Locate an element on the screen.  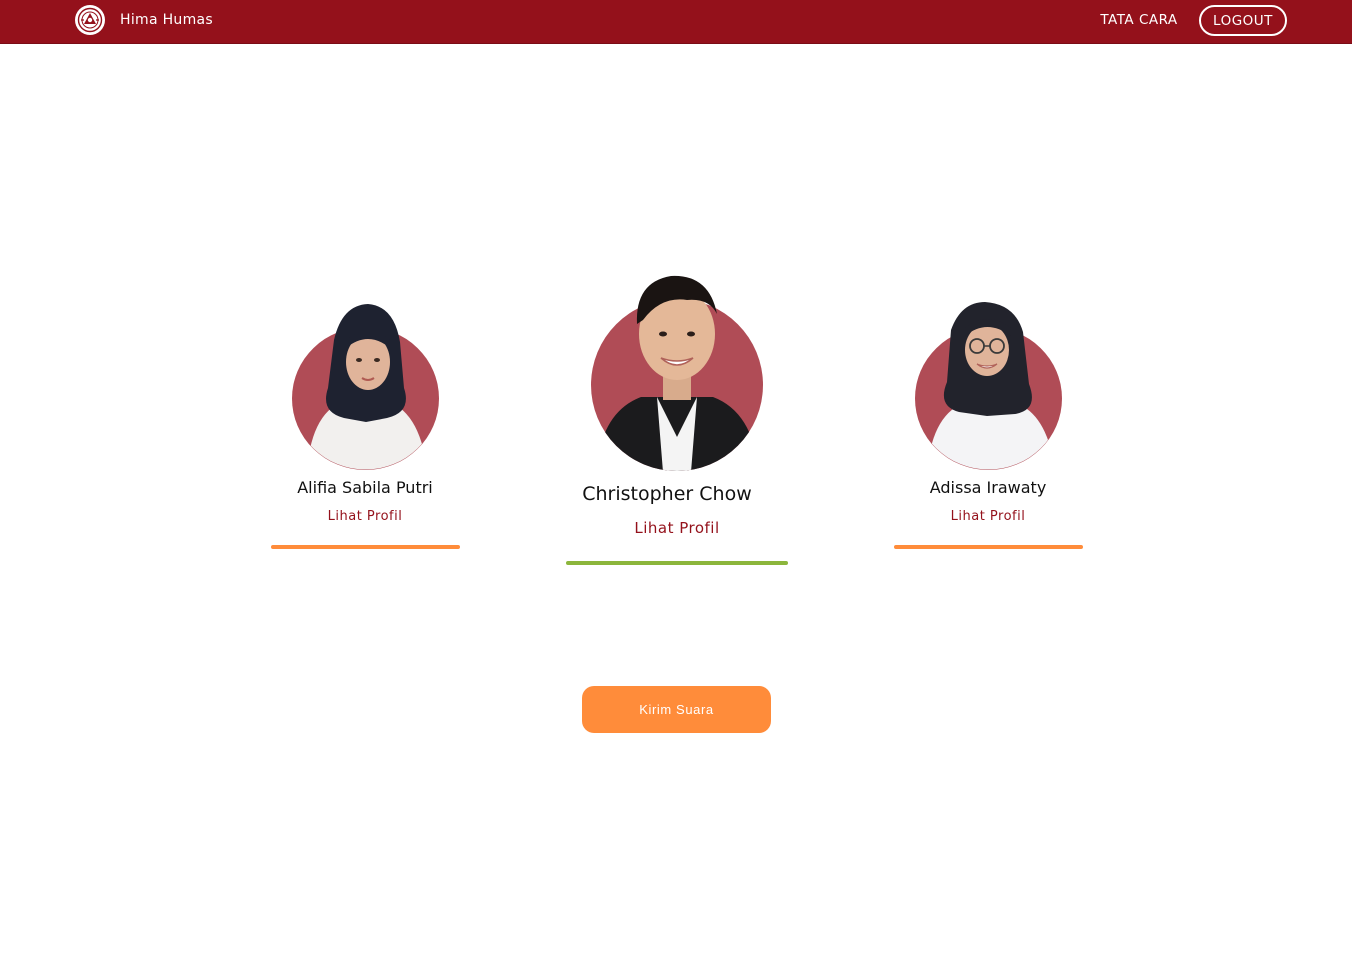
submit-vote-button: Kirim Suara is located at coordinates (676, 709).